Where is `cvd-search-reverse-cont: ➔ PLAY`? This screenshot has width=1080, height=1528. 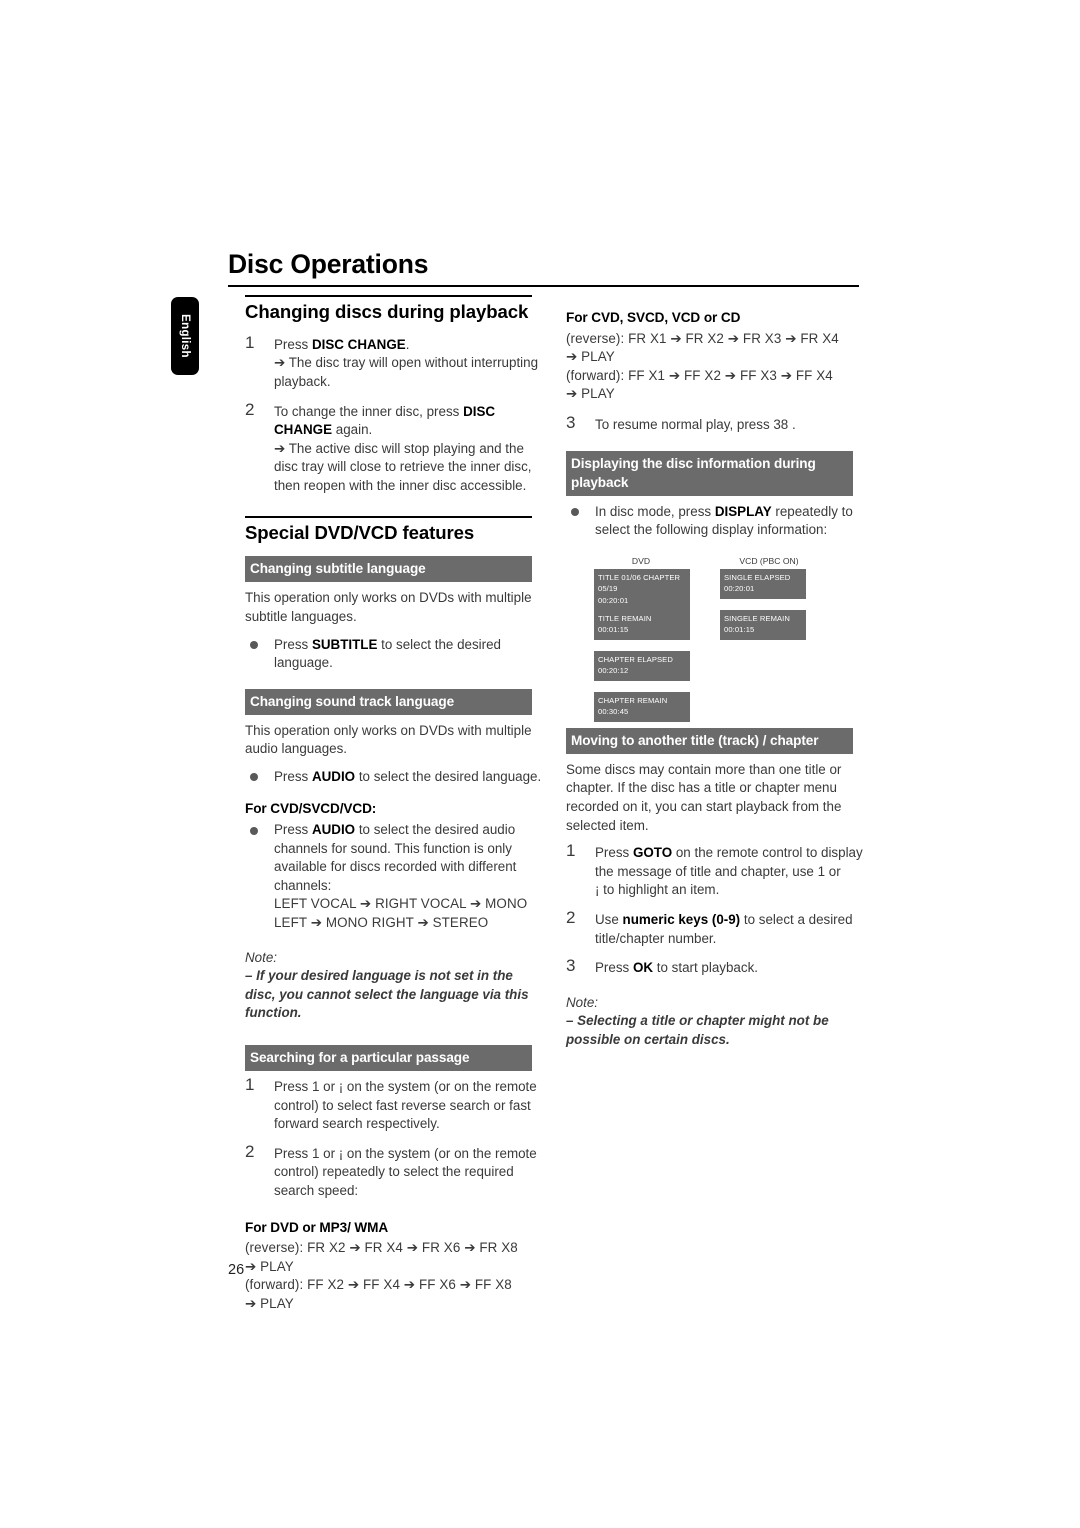
cvd-search-reverse-cont: ➔ PLAY is located at coordinates (590, 357).